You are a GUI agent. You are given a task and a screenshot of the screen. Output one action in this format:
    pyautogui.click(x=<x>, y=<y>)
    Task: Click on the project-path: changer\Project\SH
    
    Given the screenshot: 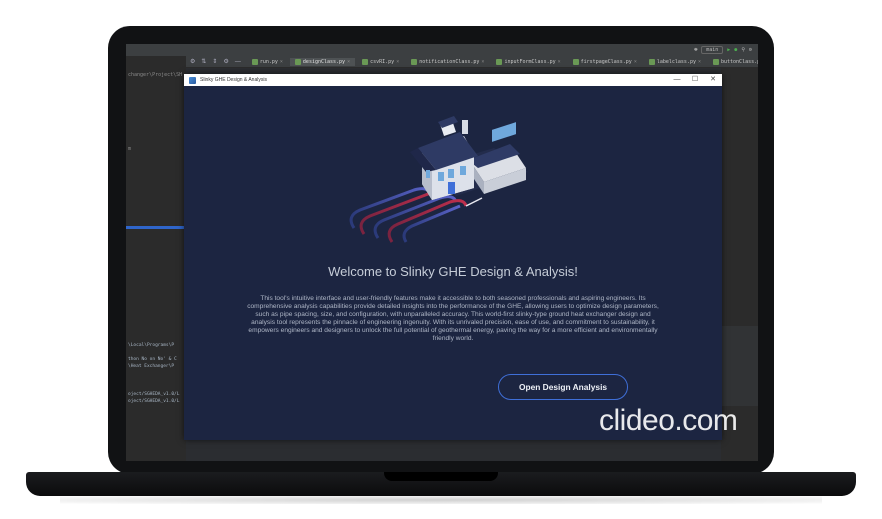 What is the action you would take?
    pyautogui.click(x=155, y=75)
    